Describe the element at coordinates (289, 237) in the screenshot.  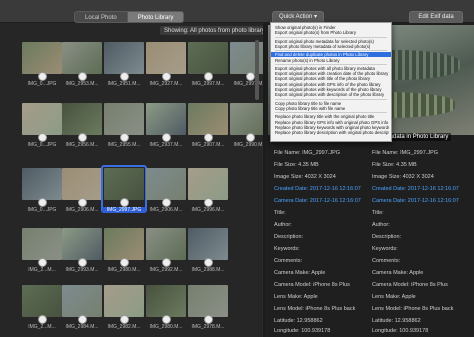
I see `meta-description: Description:` at that location.